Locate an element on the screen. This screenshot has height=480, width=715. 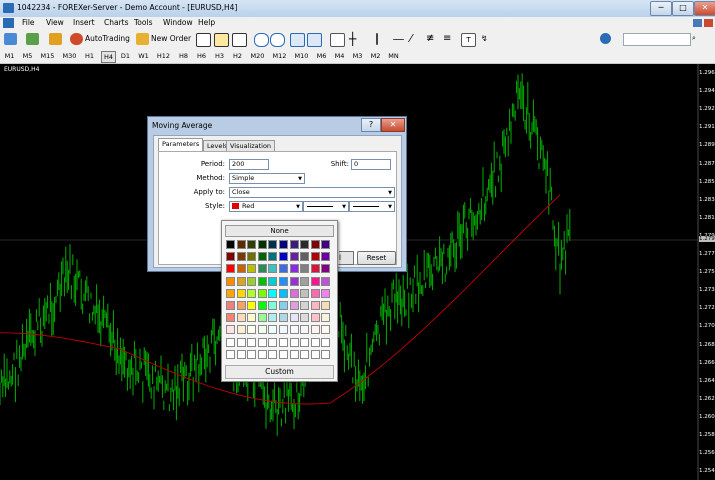
new-order-button: New Order is located at coordinates (171, 39).